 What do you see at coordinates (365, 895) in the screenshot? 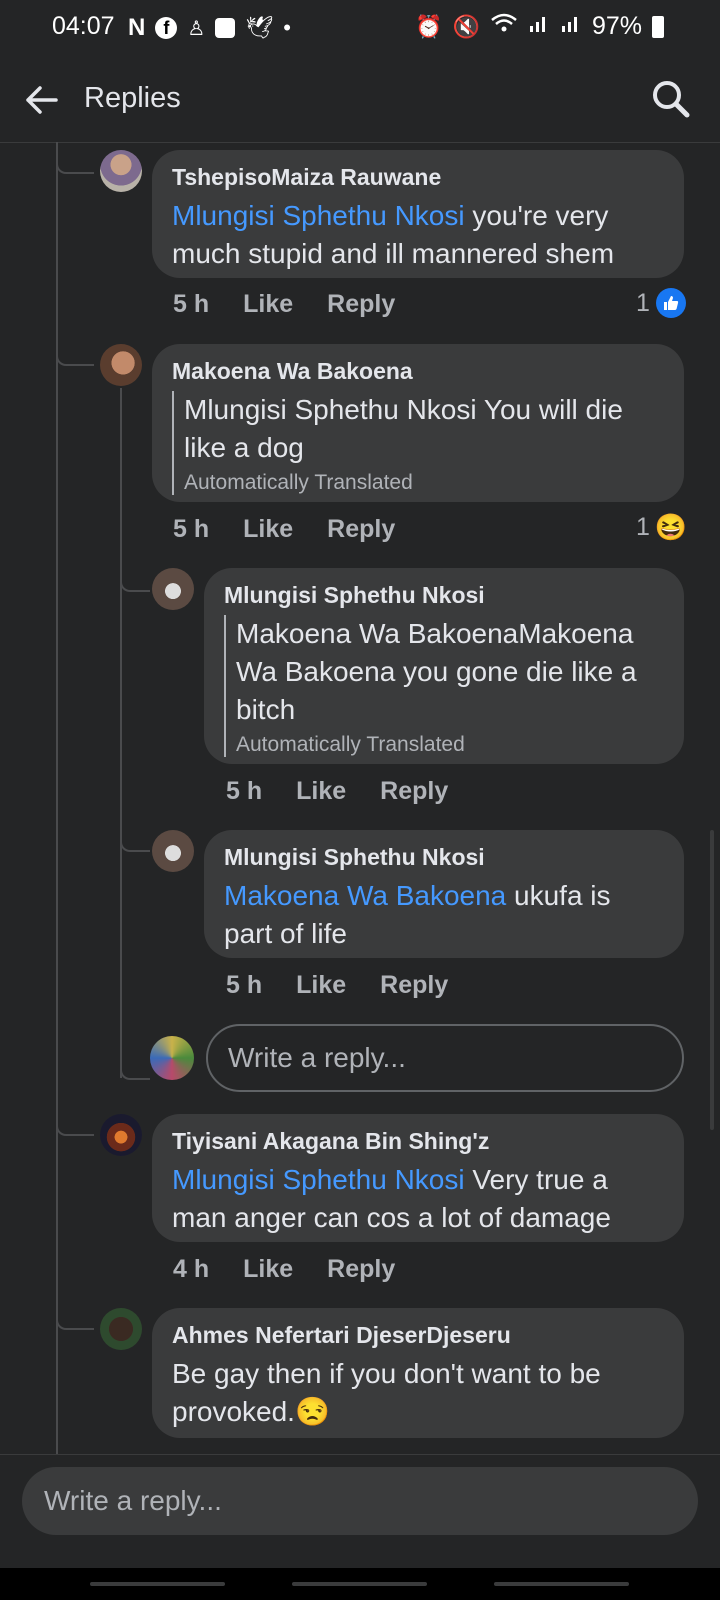
I see `comment-mention: Makoena Wa Bakoena` at bounding box center [365, 895].